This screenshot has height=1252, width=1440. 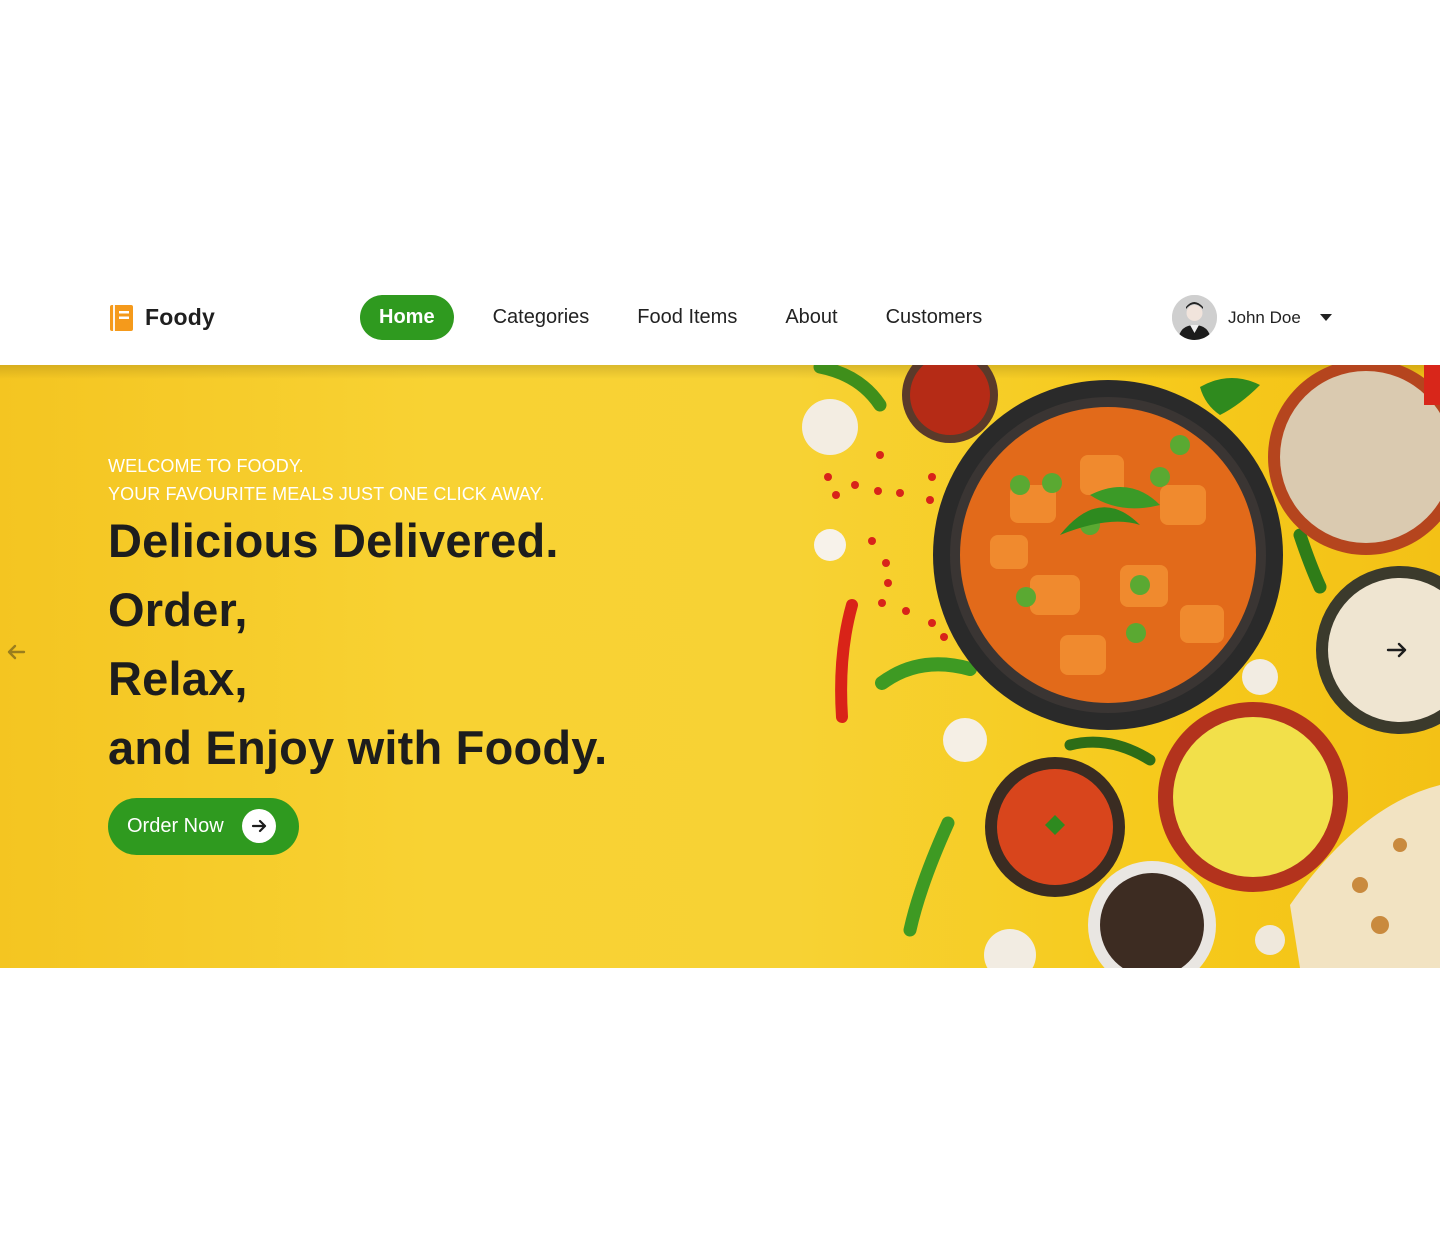 I want to click on headline-line-3: Relax,, so click(x=178, y=678).